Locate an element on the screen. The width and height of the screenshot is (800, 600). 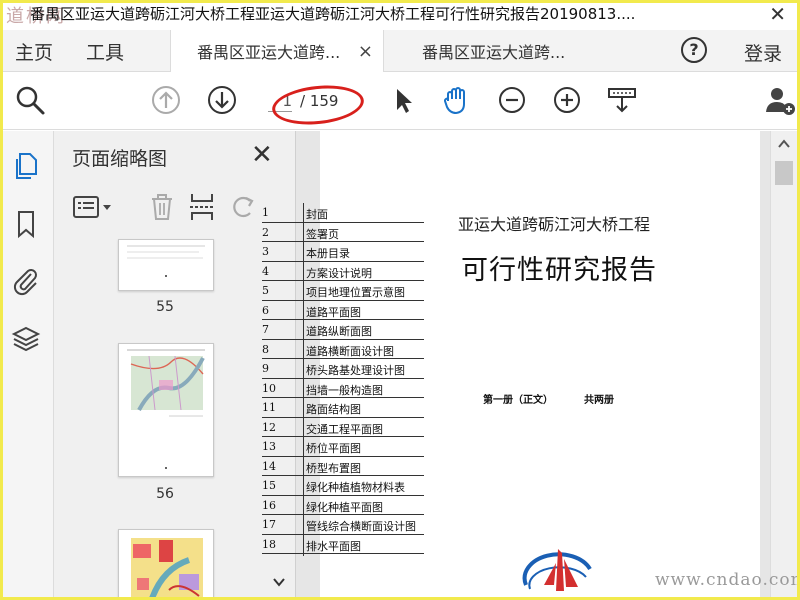
delete-page-icon is located at coordinates (162, 207).